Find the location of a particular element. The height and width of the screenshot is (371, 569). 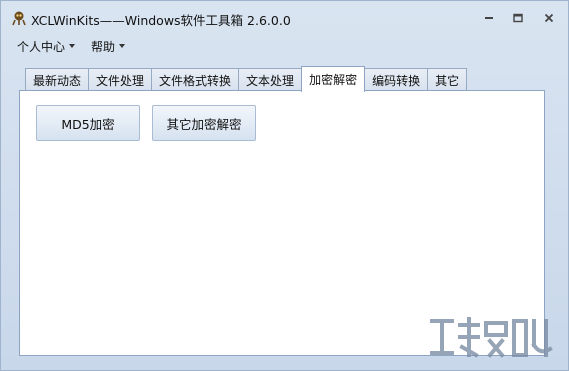

title-bar: XCLWinKits——Windows软件工具箱 2.6.0.0 is located at coordinates (284, 17).